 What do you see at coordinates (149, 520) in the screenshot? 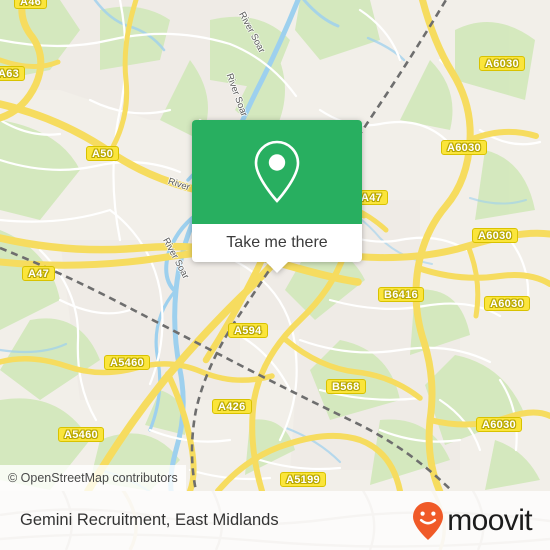
I see `page-title: Gemini Recruitment, East Midlands` at bounding box center [149, 520].